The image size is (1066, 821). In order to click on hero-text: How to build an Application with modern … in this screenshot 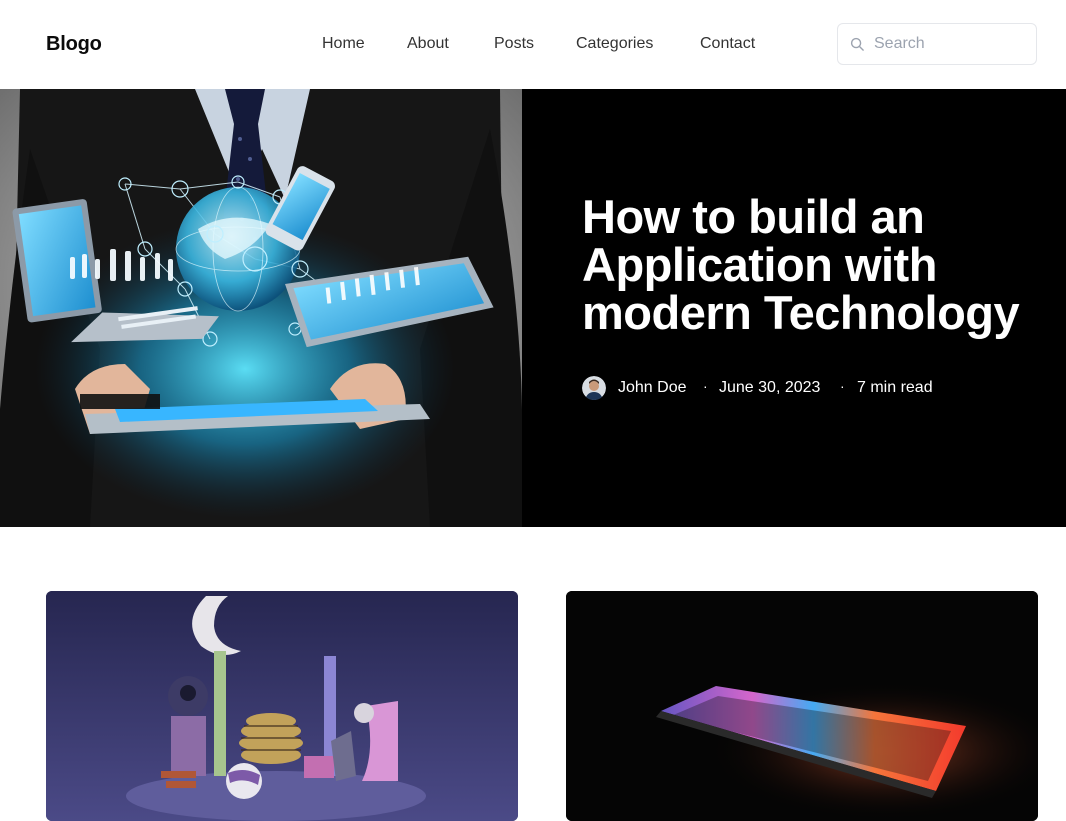, I will do `click(822, 296)`.